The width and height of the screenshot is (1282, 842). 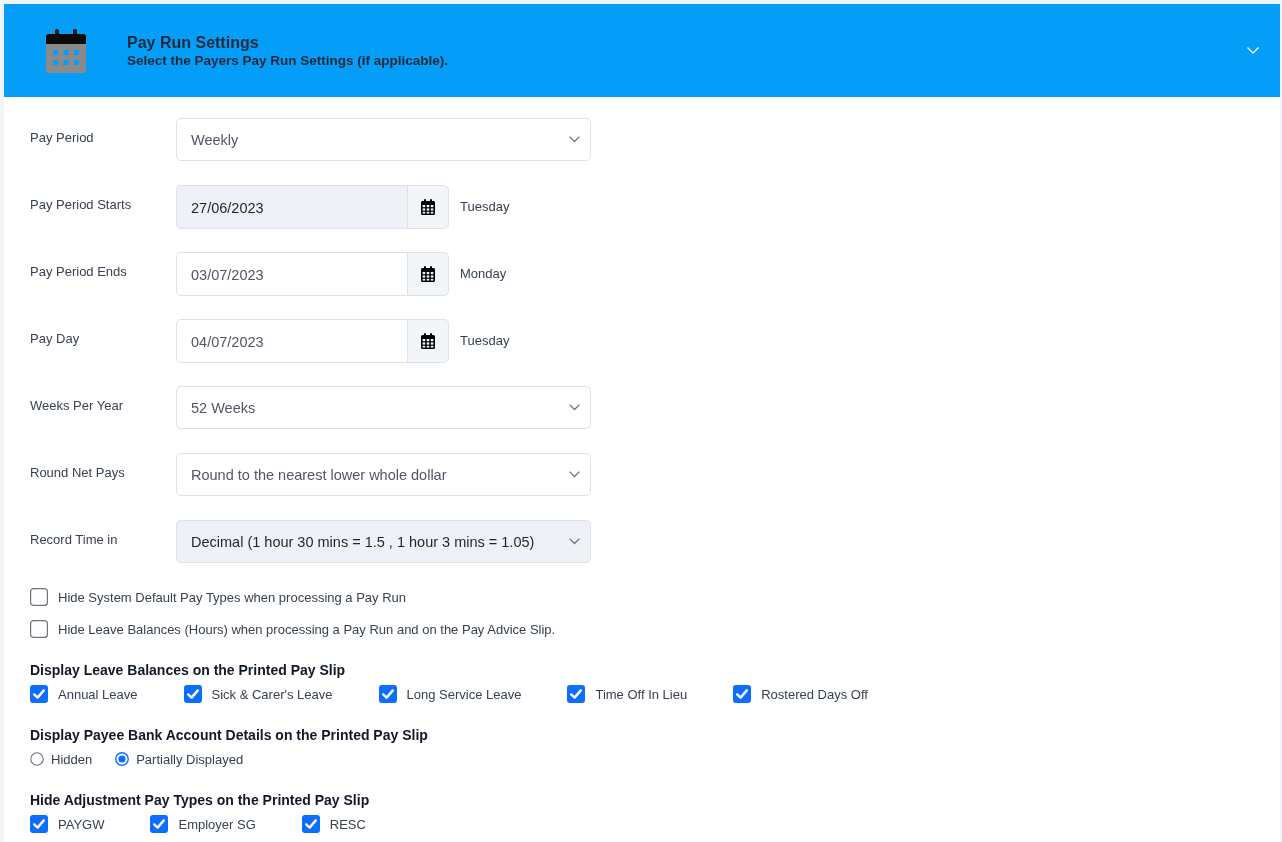 I want to click on date-input: 03/07/2023, so click(x=291, y=273).